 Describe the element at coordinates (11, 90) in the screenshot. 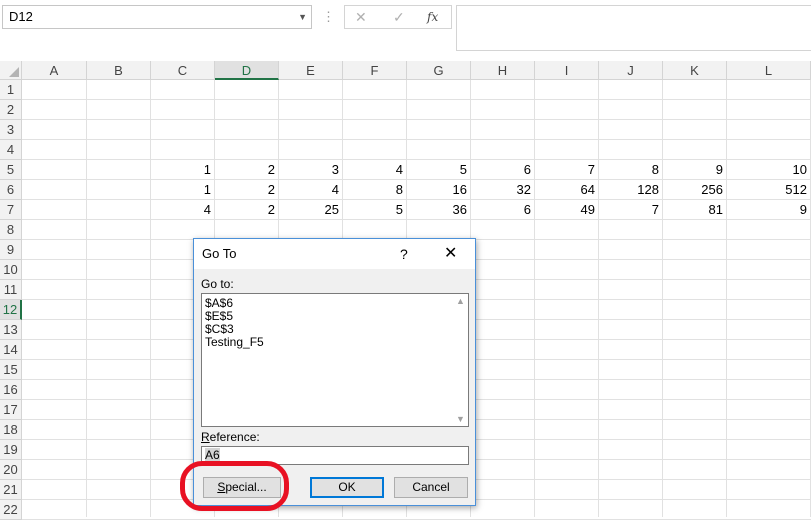

I see `row-header: 1` at that location.